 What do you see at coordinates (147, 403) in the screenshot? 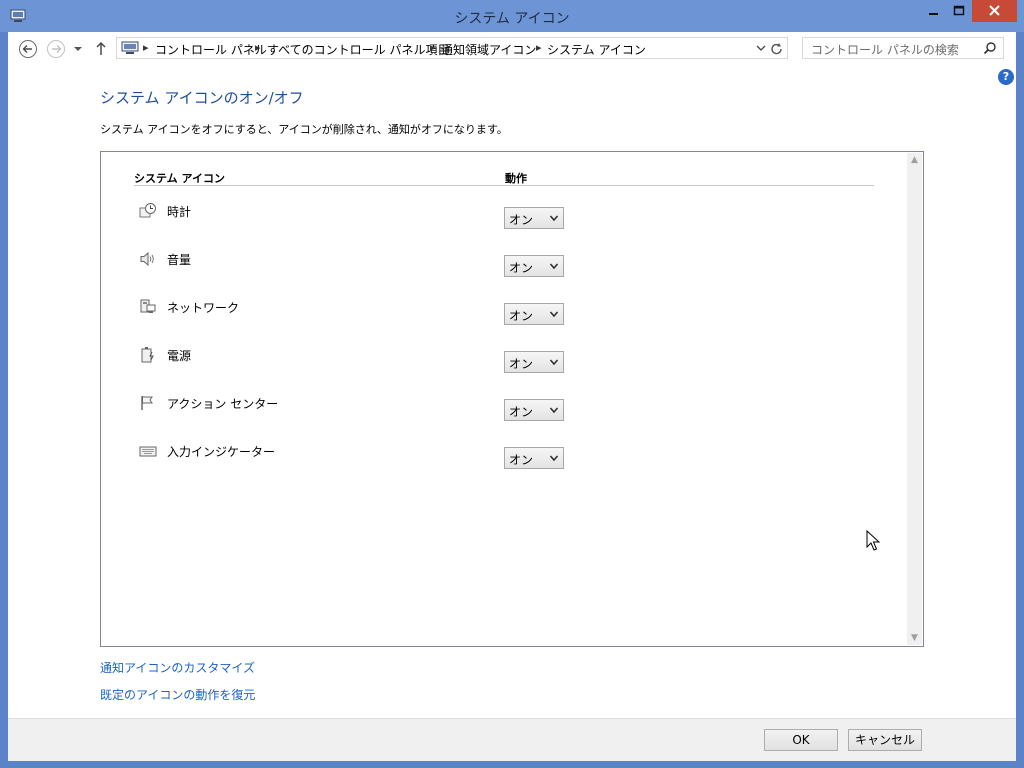
I see `action-center-flag-icon` at bounding box center [147, 403].